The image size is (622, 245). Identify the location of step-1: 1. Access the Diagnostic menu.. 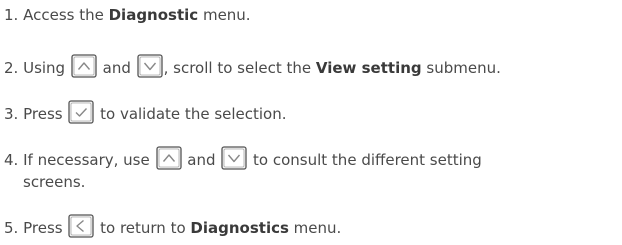
(309, 15).